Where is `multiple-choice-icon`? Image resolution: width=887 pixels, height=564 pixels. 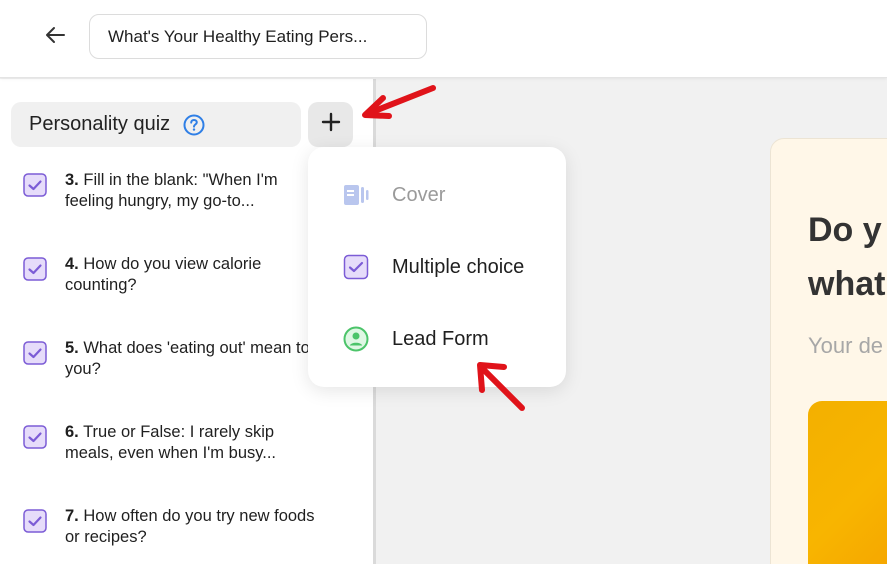 multiple-choice-icon is located at coordinates (356, 267).